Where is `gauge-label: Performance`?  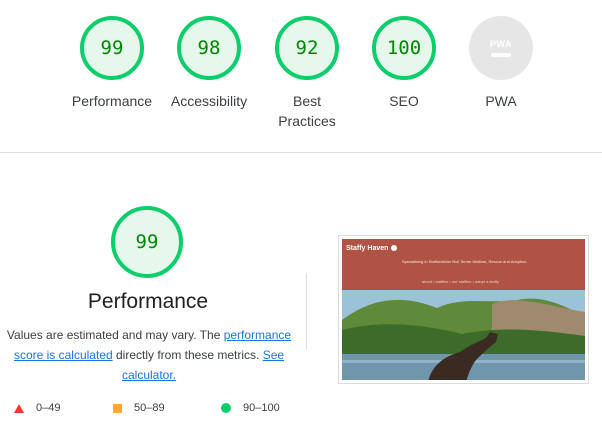
gauge-label: Performance is located at coordinates (112, 101).